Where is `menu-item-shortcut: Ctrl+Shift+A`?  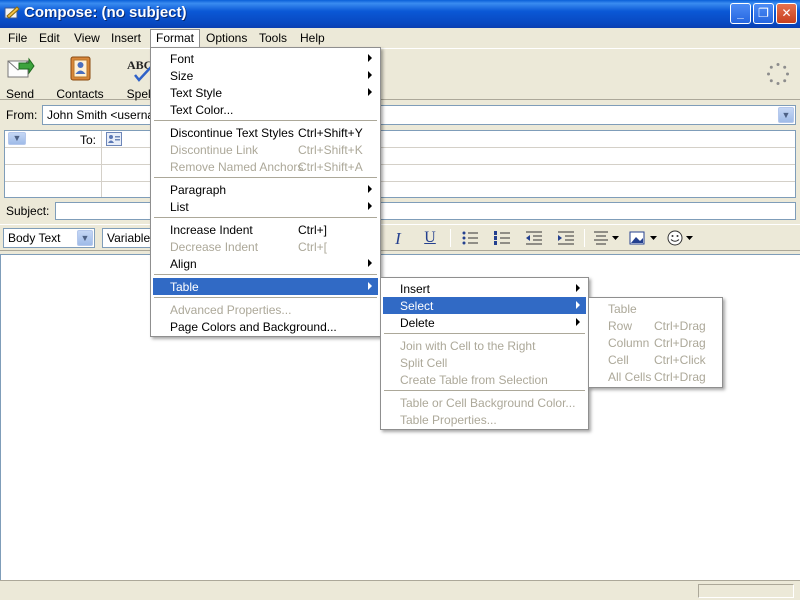
menu-item-shortcut: Ctrl+Shift+A is located at coordinates (330, 167).